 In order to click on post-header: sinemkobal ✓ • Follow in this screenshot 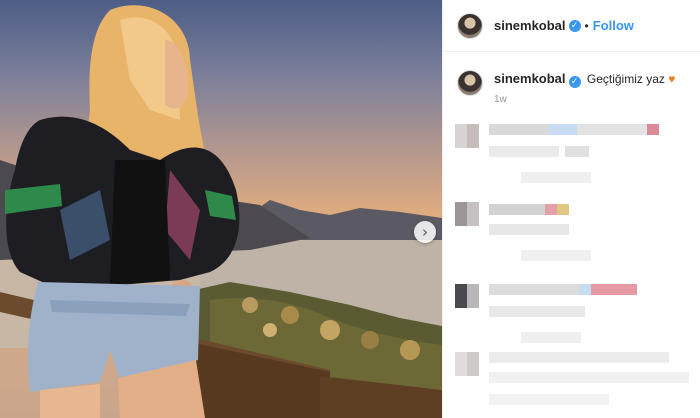, I will do `click(571, 26)`.